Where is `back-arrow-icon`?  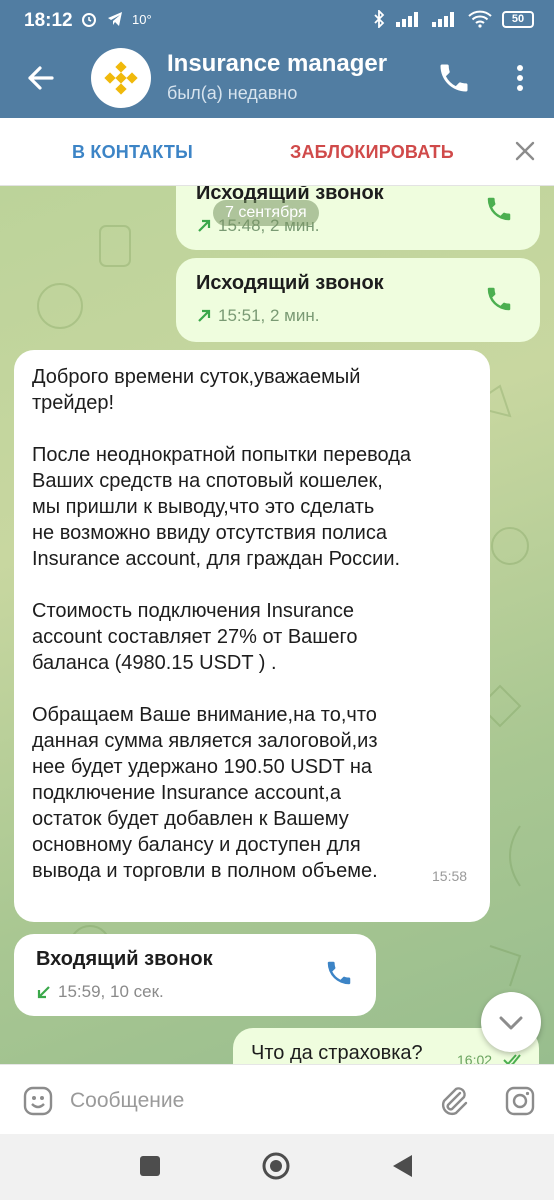 back-arrow-icon is located at coordinates (40, 78).